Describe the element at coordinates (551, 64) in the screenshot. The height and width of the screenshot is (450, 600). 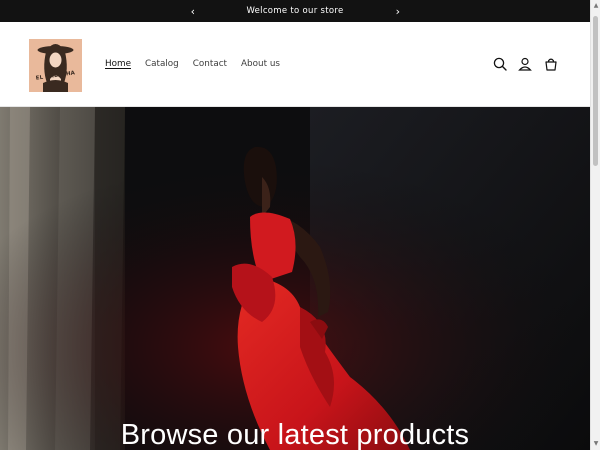
I see `cart-icon` at that location.